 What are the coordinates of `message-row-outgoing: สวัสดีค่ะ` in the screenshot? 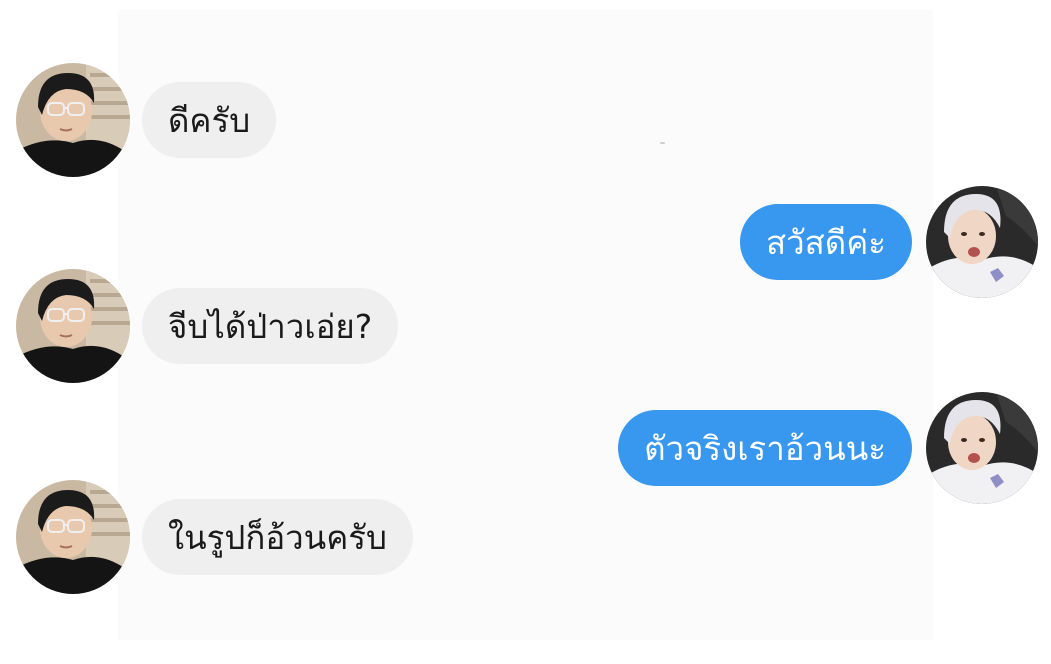 It's located at (888, 242).